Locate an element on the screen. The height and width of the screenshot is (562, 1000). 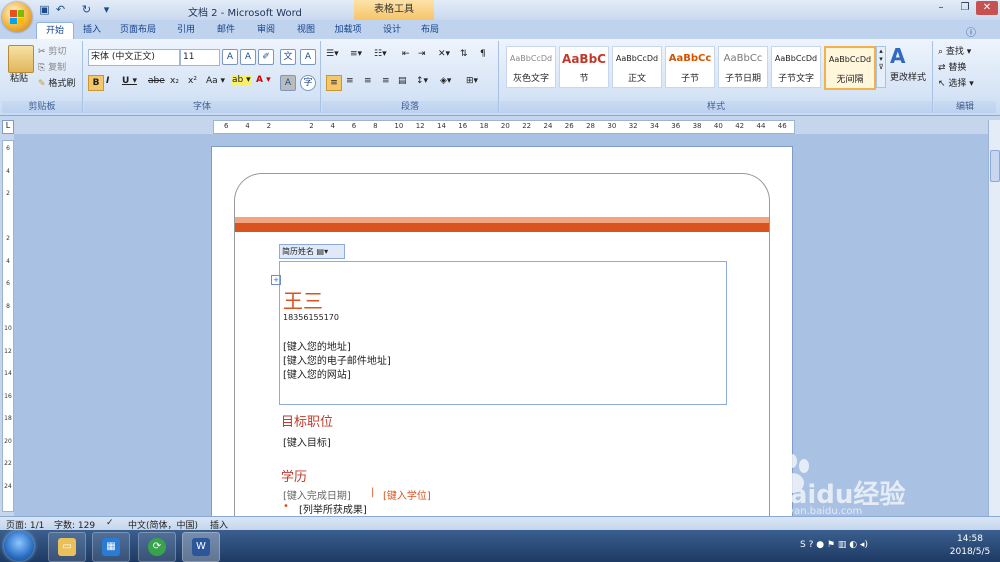
style-gray-text: AaBbCcDd 灰色文字 is located at coordinates (531, 67).